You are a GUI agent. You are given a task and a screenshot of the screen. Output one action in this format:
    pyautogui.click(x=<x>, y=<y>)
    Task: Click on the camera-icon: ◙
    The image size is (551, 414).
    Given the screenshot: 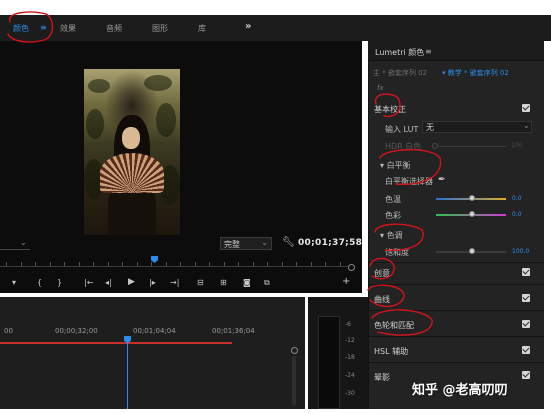 What is the action you would take?
    pyautogui.click(x=247, y=282)
    